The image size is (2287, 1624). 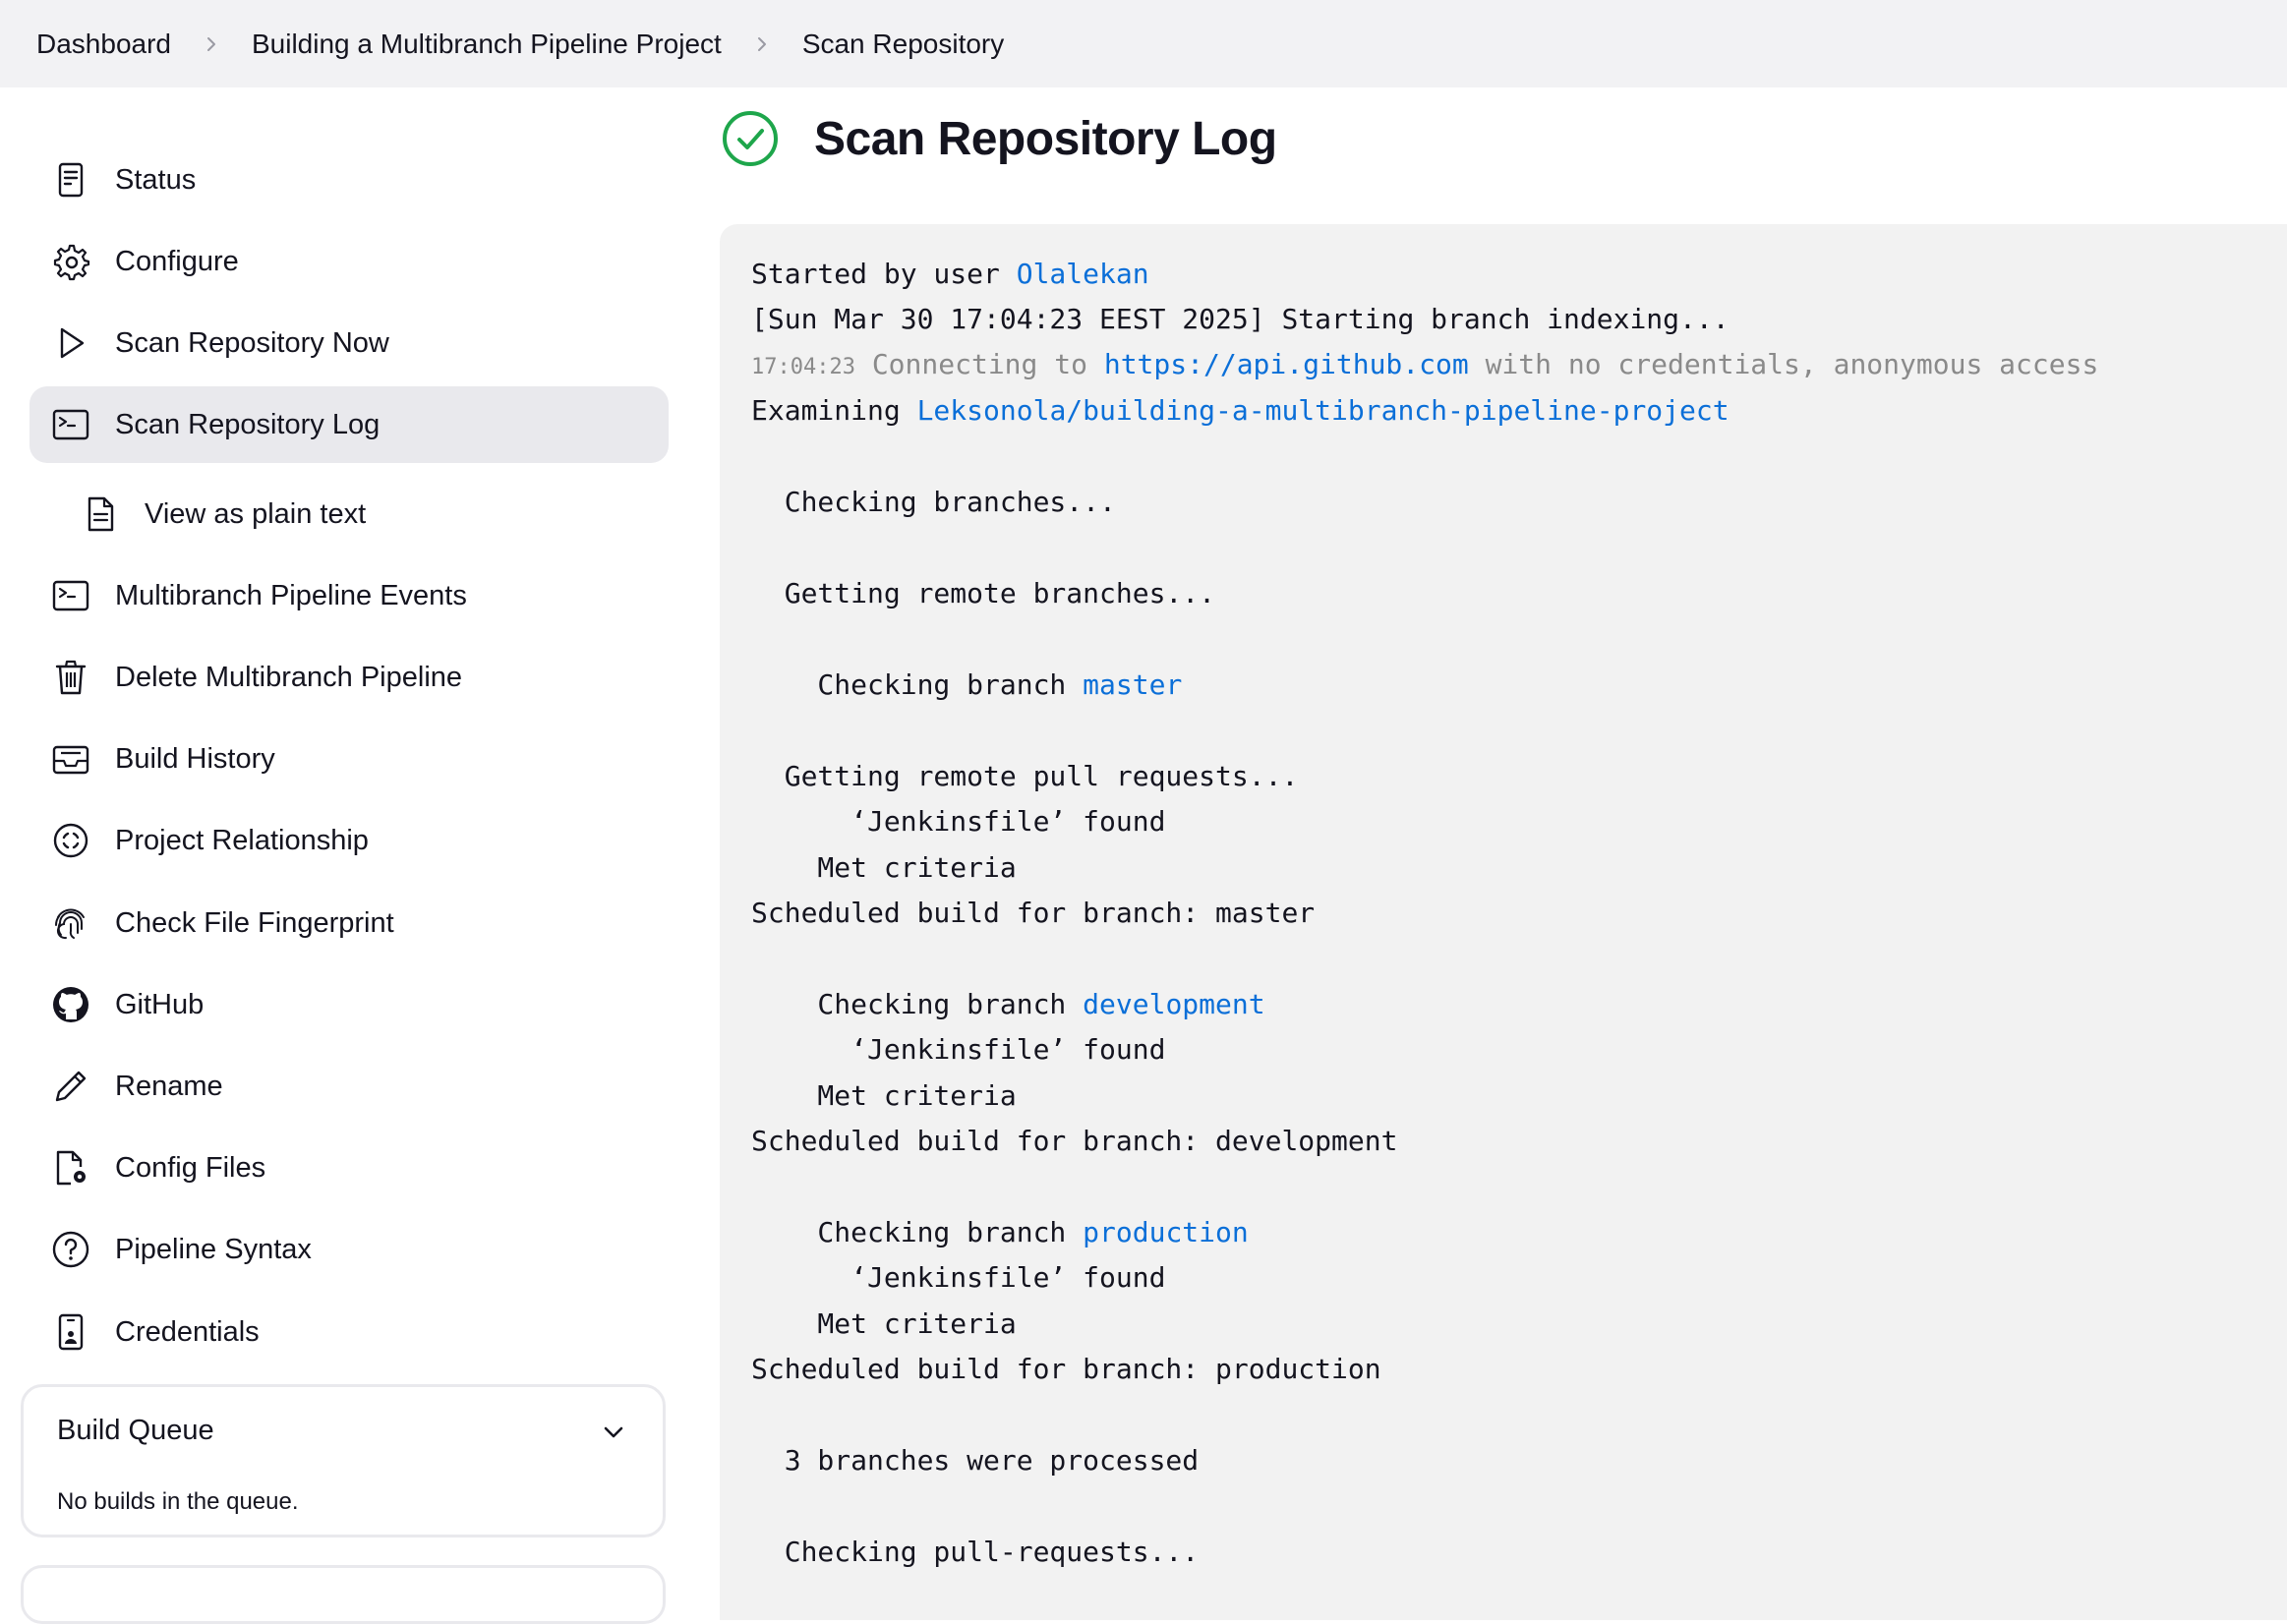 I want to click on user-link: Olalekan, so click(x=1083, y=274).